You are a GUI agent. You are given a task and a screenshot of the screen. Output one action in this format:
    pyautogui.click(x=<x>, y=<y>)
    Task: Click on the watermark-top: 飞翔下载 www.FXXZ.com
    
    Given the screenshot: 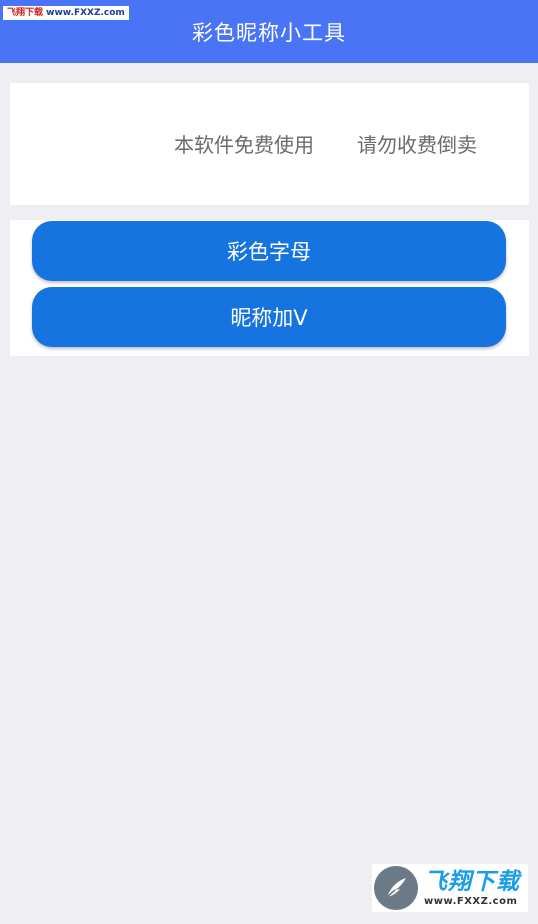 What is the action you would take?
    pyautogui.click(x=66, y=13)
    